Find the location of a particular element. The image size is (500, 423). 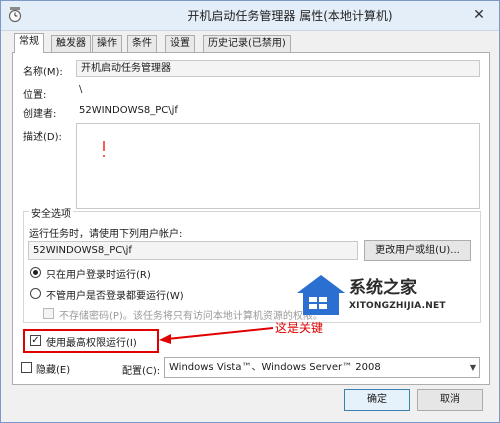

tab-actions: 操作 is located at coordinates (107, 43).